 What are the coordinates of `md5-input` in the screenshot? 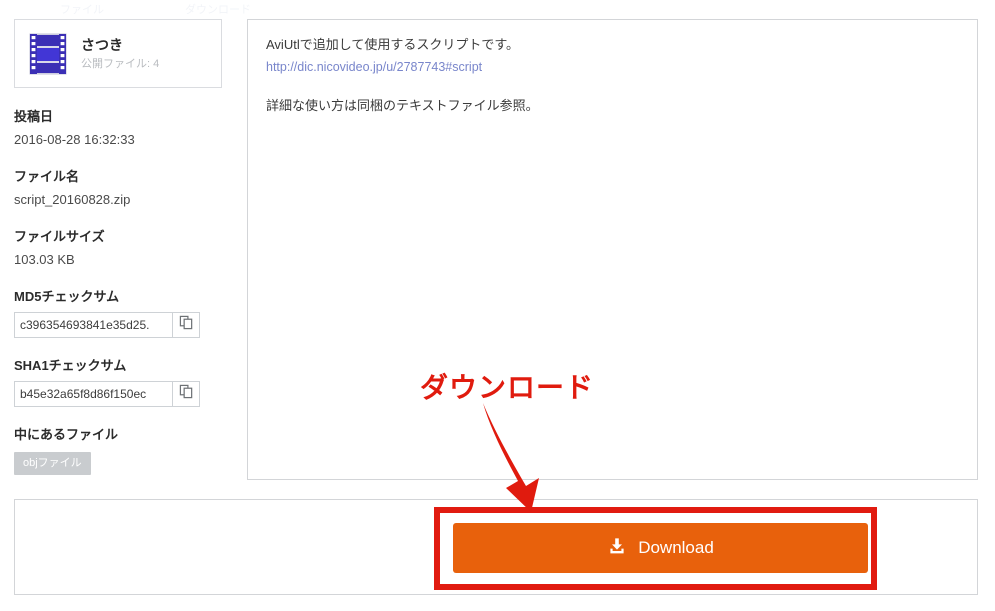 It's located at (93, 325).